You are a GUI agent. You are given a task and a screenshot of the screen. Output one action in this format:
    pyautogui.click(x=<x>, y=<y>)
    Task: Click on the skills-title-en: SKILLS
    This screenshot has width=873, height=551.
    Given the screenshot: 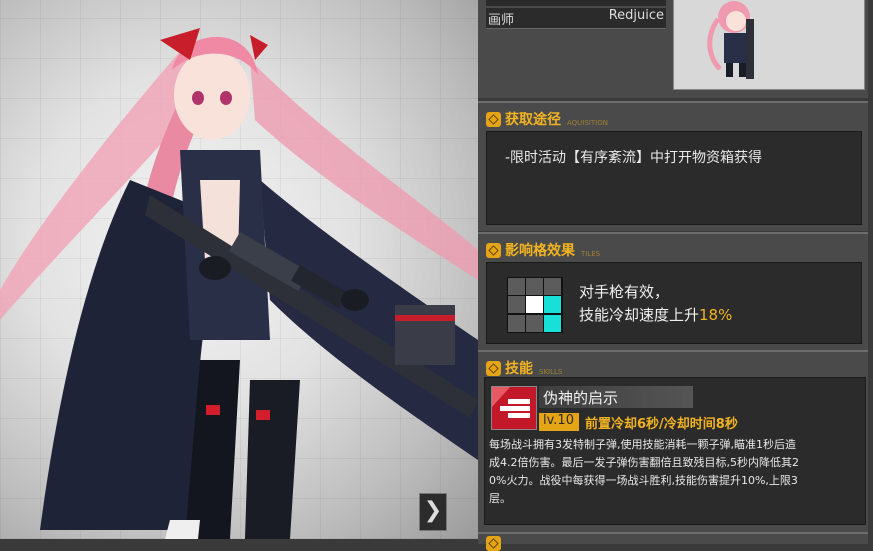 What is the action you would take?
    pyautogui.click(x=551, y=372)
    